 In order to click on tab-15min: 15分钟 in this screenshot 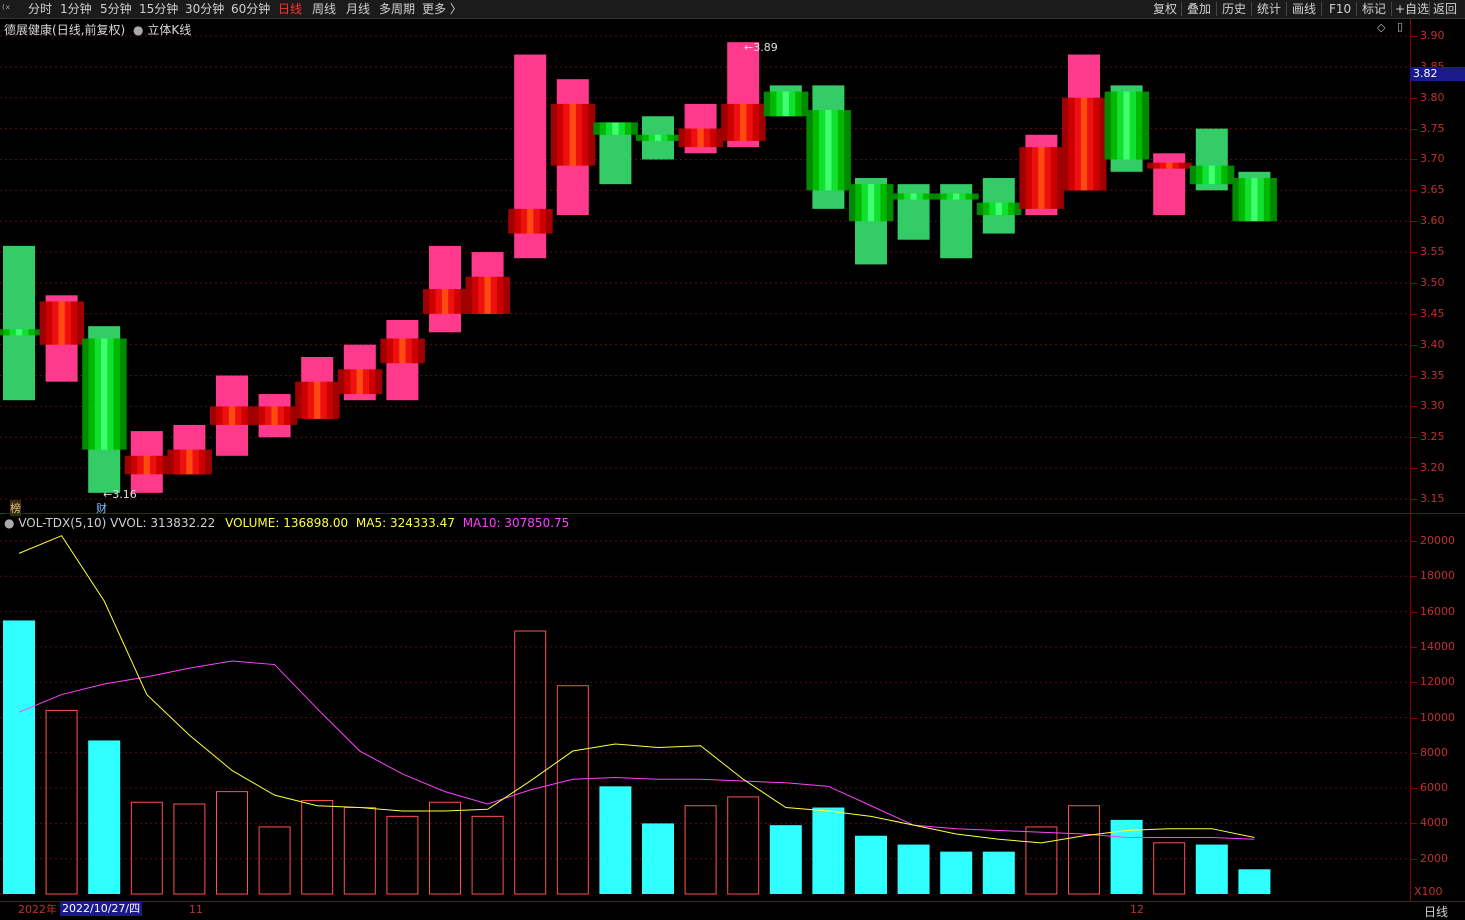, I will do `click(158, 9)`.